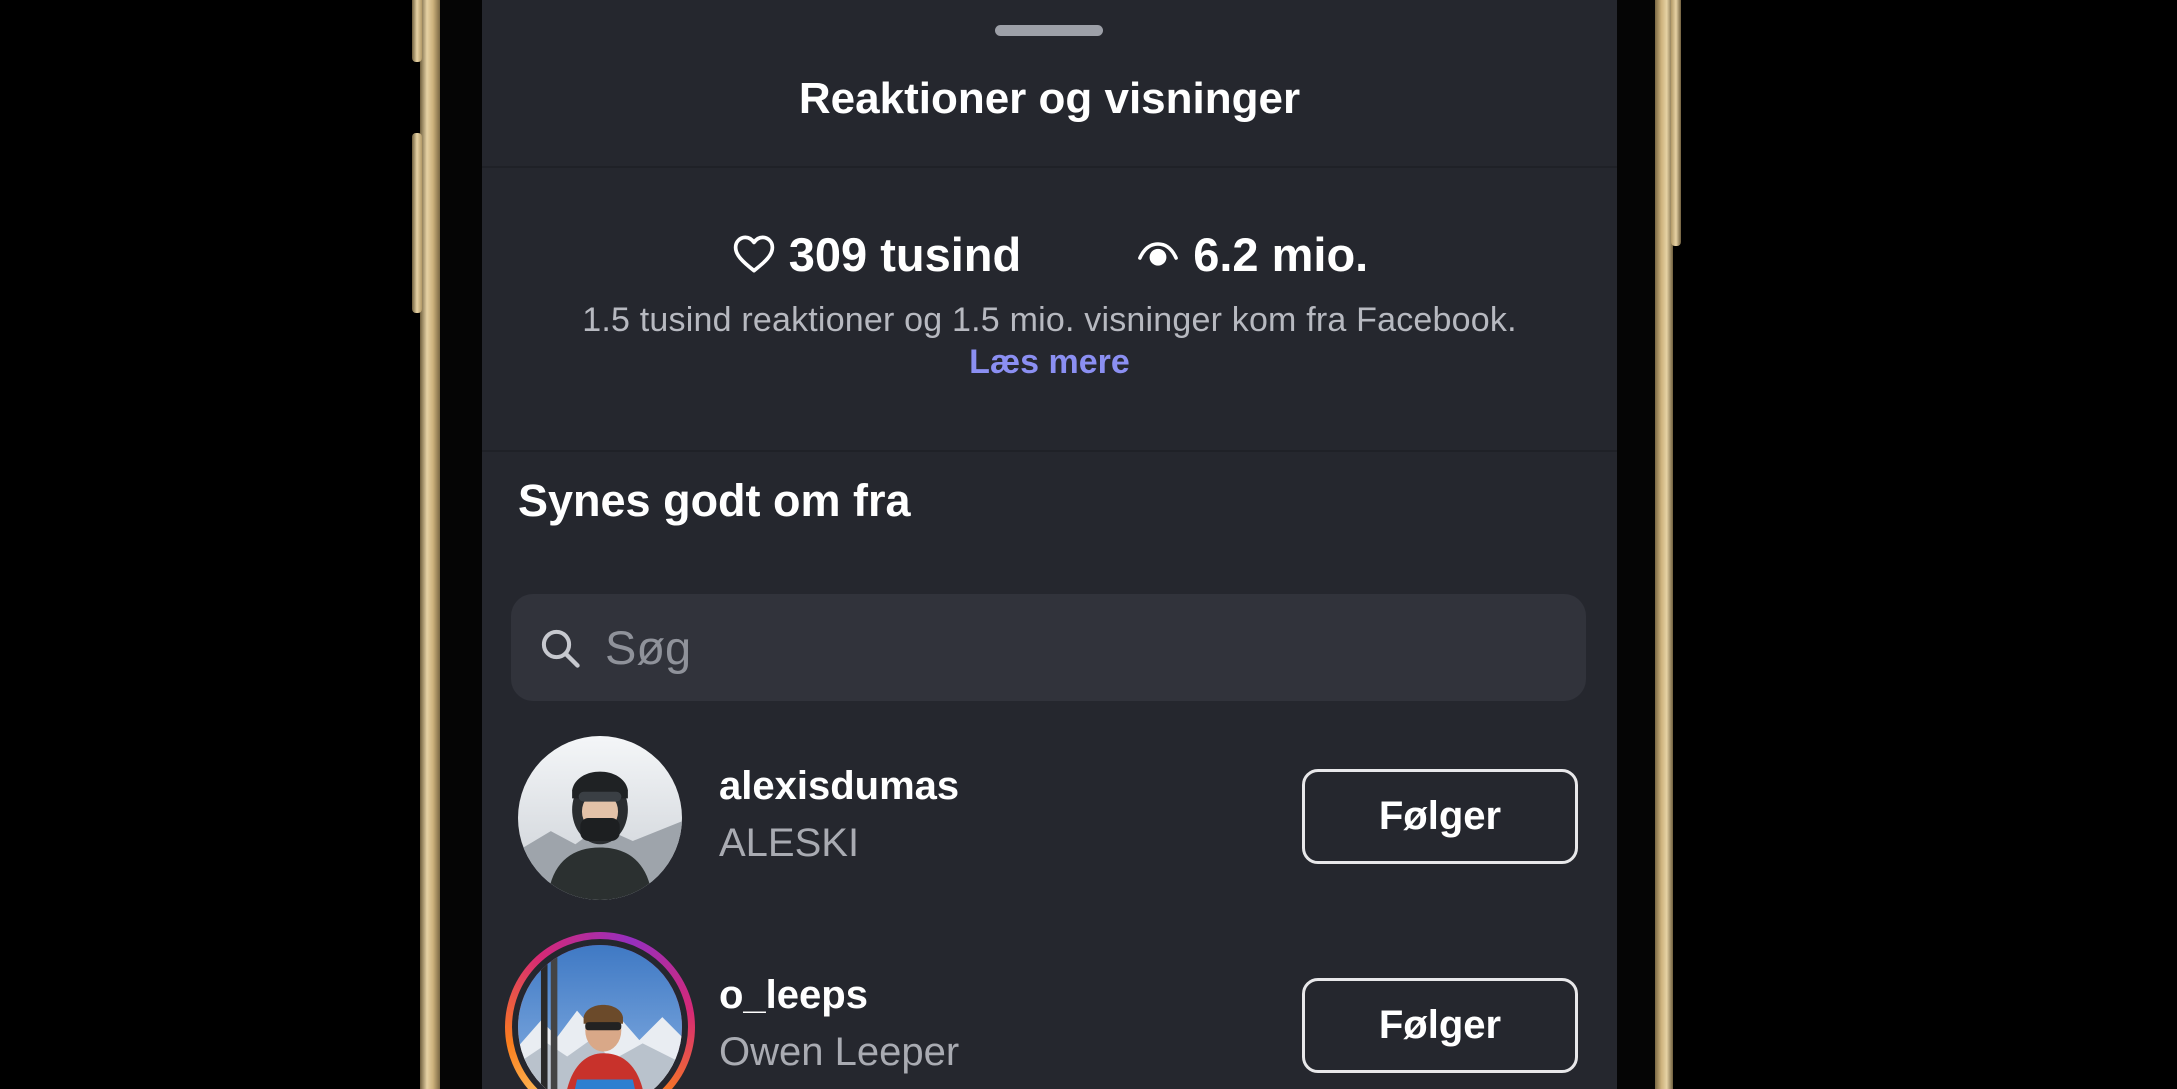 The width and height of the screenshot is (2177, 1089). I want to click on phone-bezel-right, so click(1636, 544).